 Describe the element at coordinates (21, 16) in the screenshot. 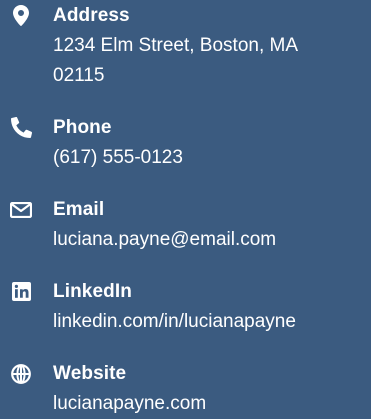

I see `map-marker-icon` at that location.